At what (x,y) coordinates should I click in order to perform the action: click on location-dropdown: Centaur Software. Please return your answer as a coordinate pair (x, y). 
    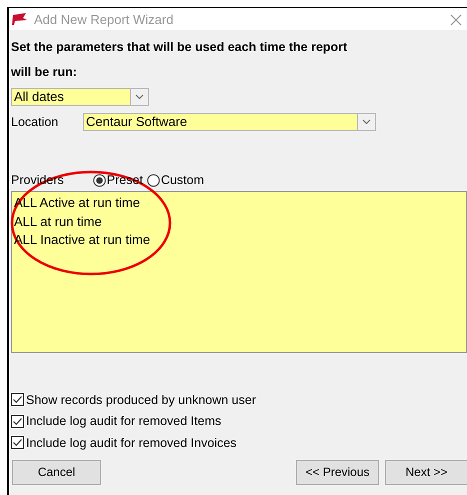
    Looking at the image, I should click on (229, 122).